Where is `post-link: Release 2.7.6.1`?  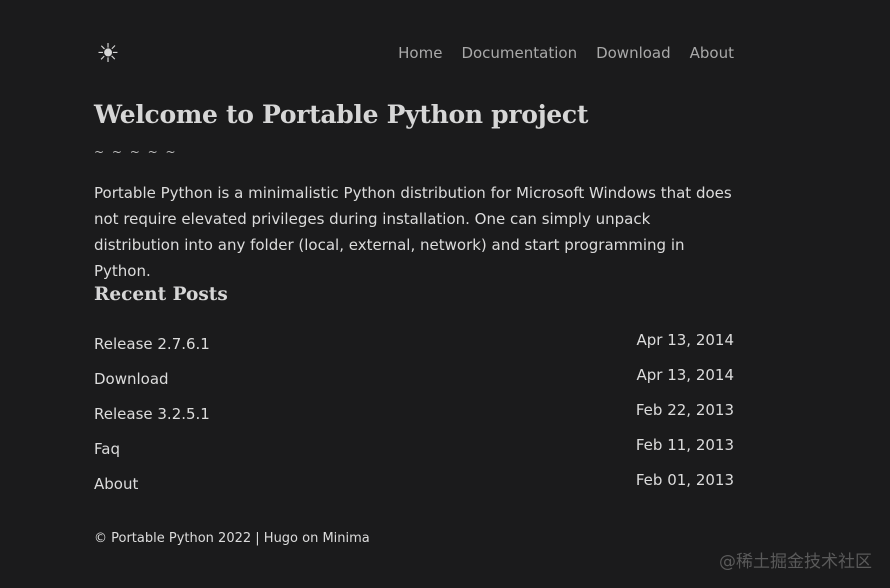 post-link: Release 2.7.6.1 is located at coordinates (152, 344).